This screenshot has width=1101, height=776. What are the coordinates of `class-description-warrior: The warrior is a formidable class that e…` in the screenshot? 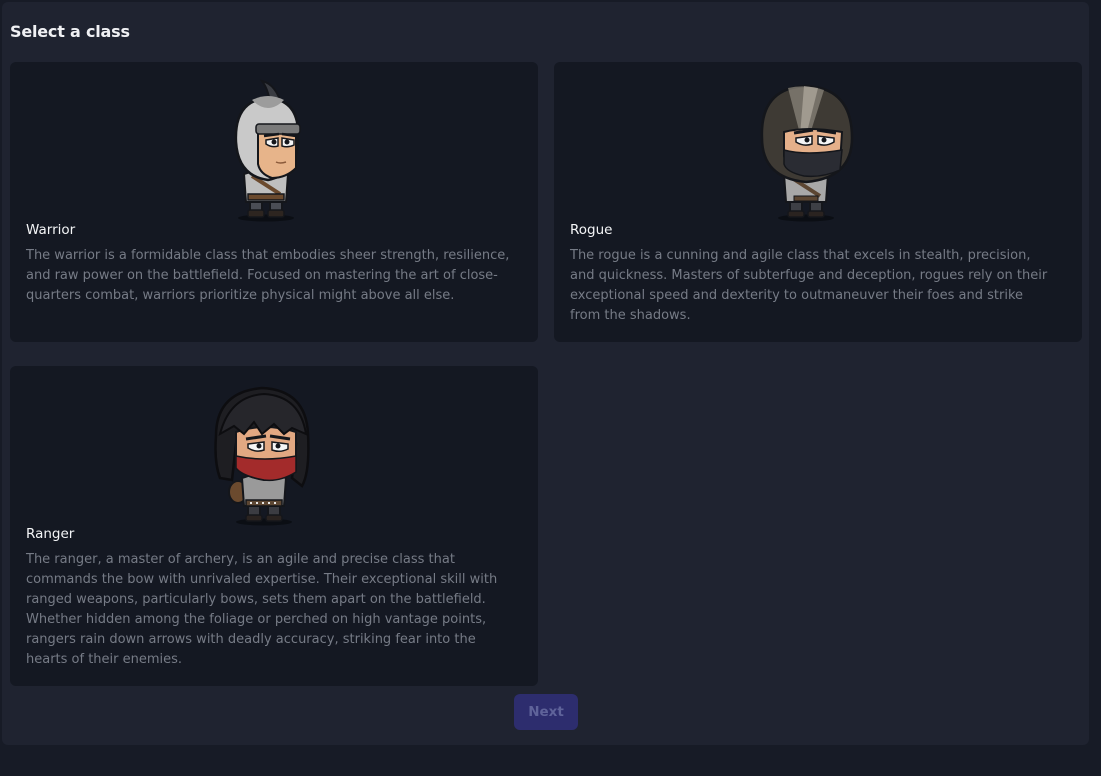 It's located at (268, 275).